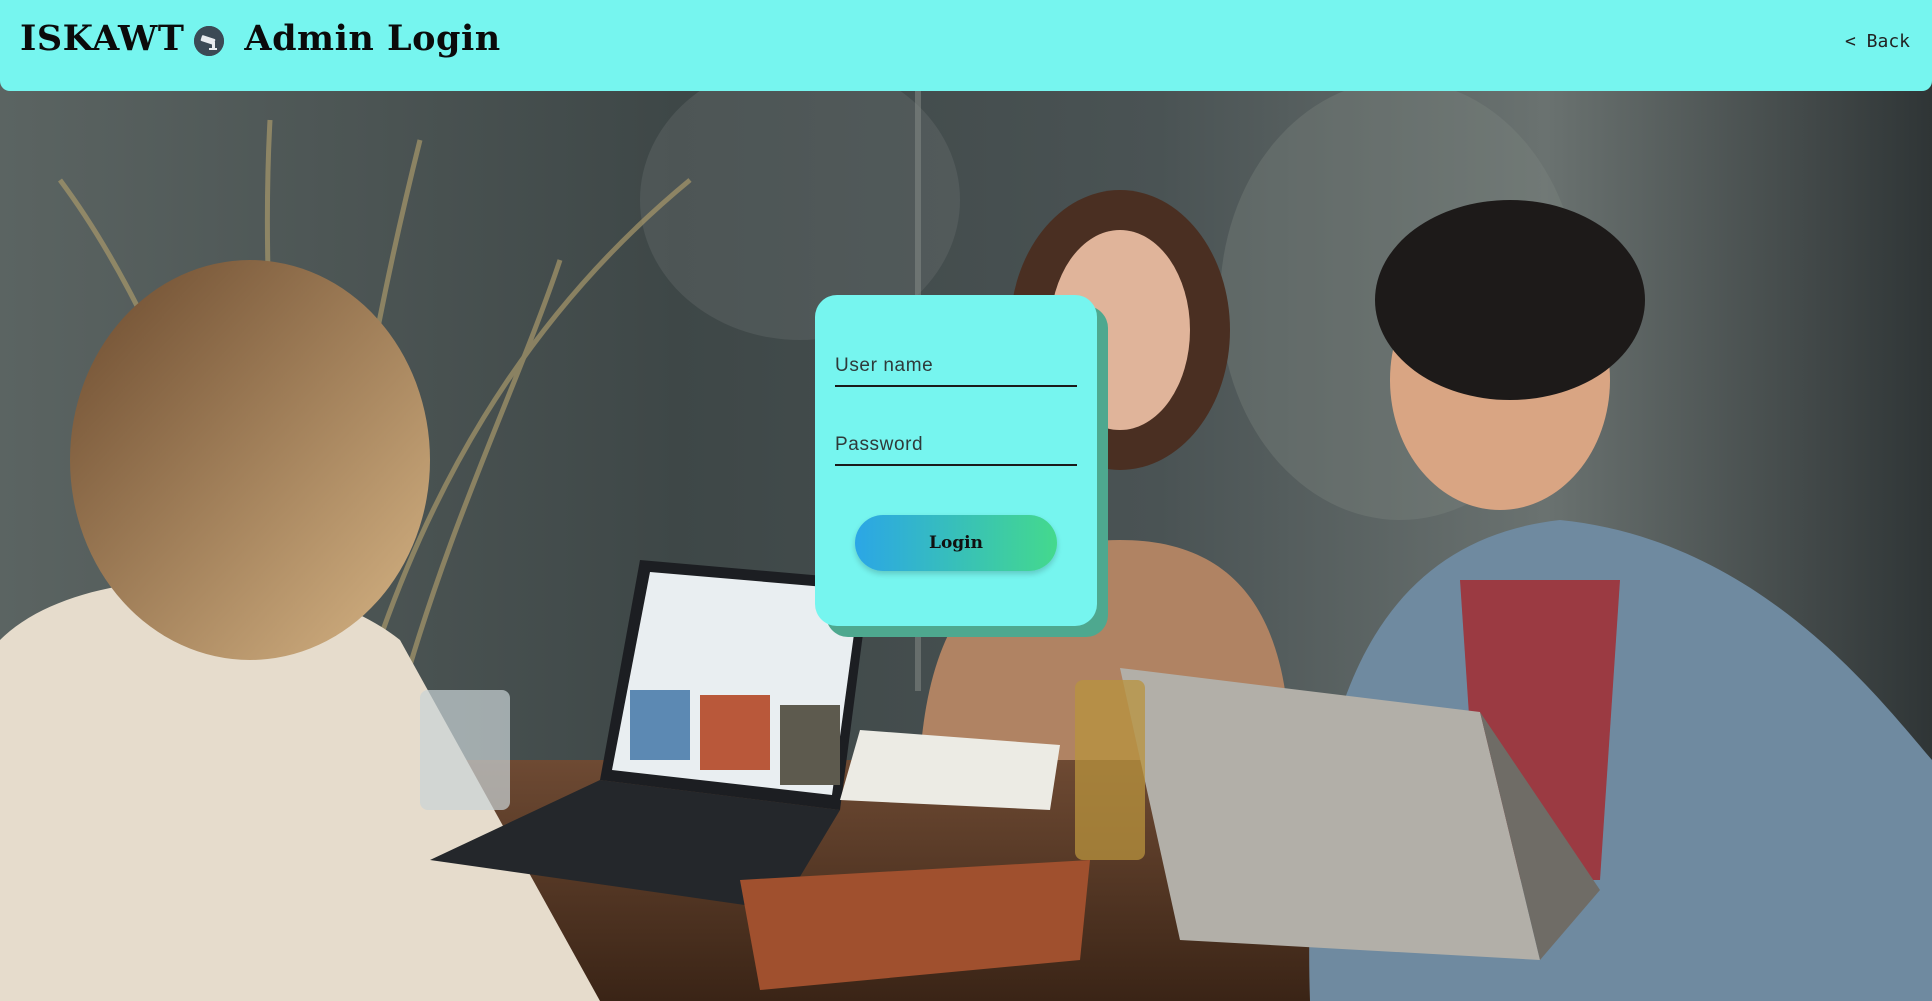  I want to click on username-input, so click(956, 367).